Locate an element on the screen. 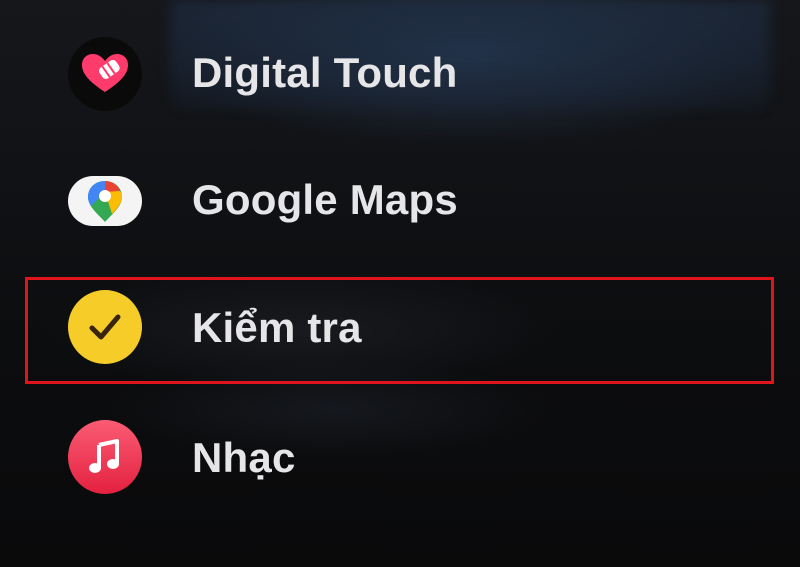  music-note-icon is located at coordinates (105, 457).